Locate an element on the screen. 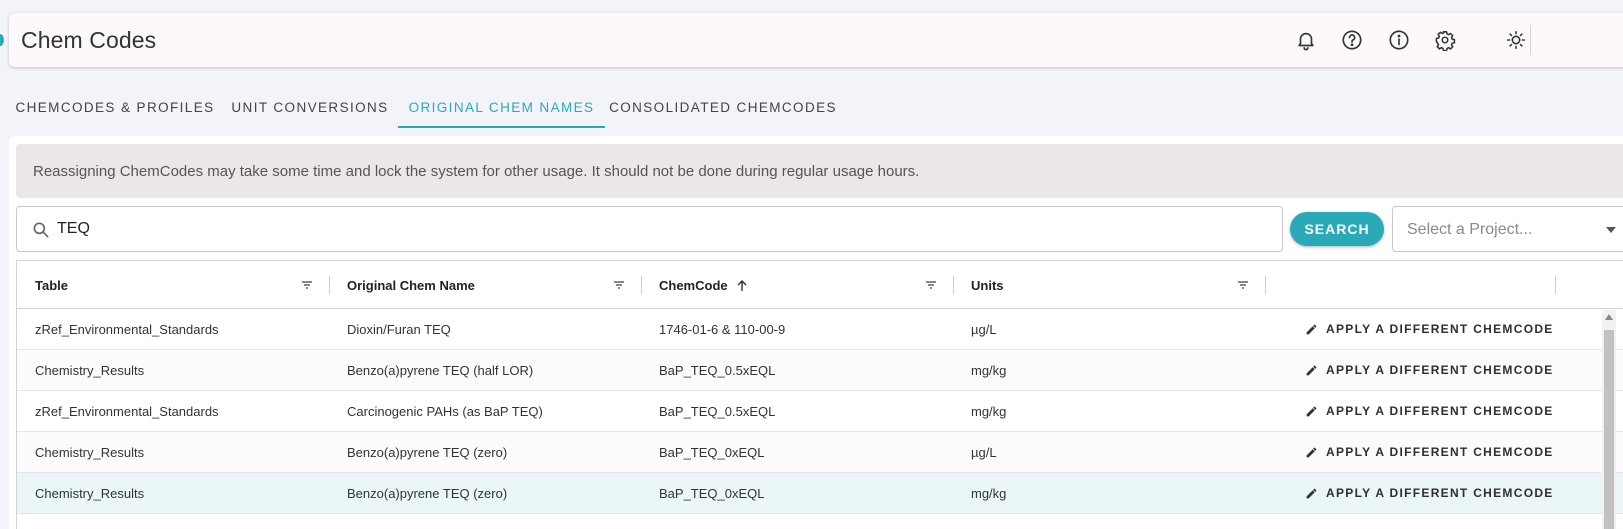 This screenshot has width=1623, height=529. bell-icon is located at coordinates (1306, 41).